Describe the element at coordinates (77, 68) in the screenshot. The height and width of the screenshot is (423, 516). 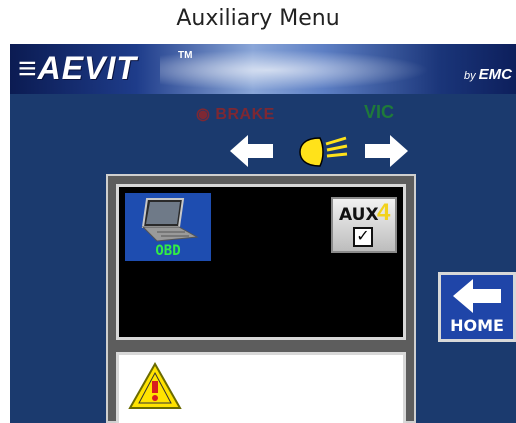
I see `aevit-logo: ≡AEVIT` at that location.